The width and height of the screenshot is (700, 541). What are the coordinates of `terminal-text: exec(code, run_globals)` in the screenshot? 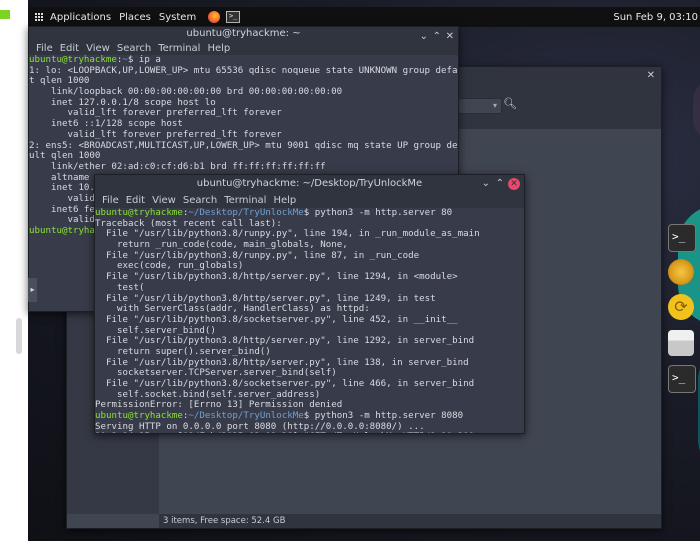 It's located at (169, 266).